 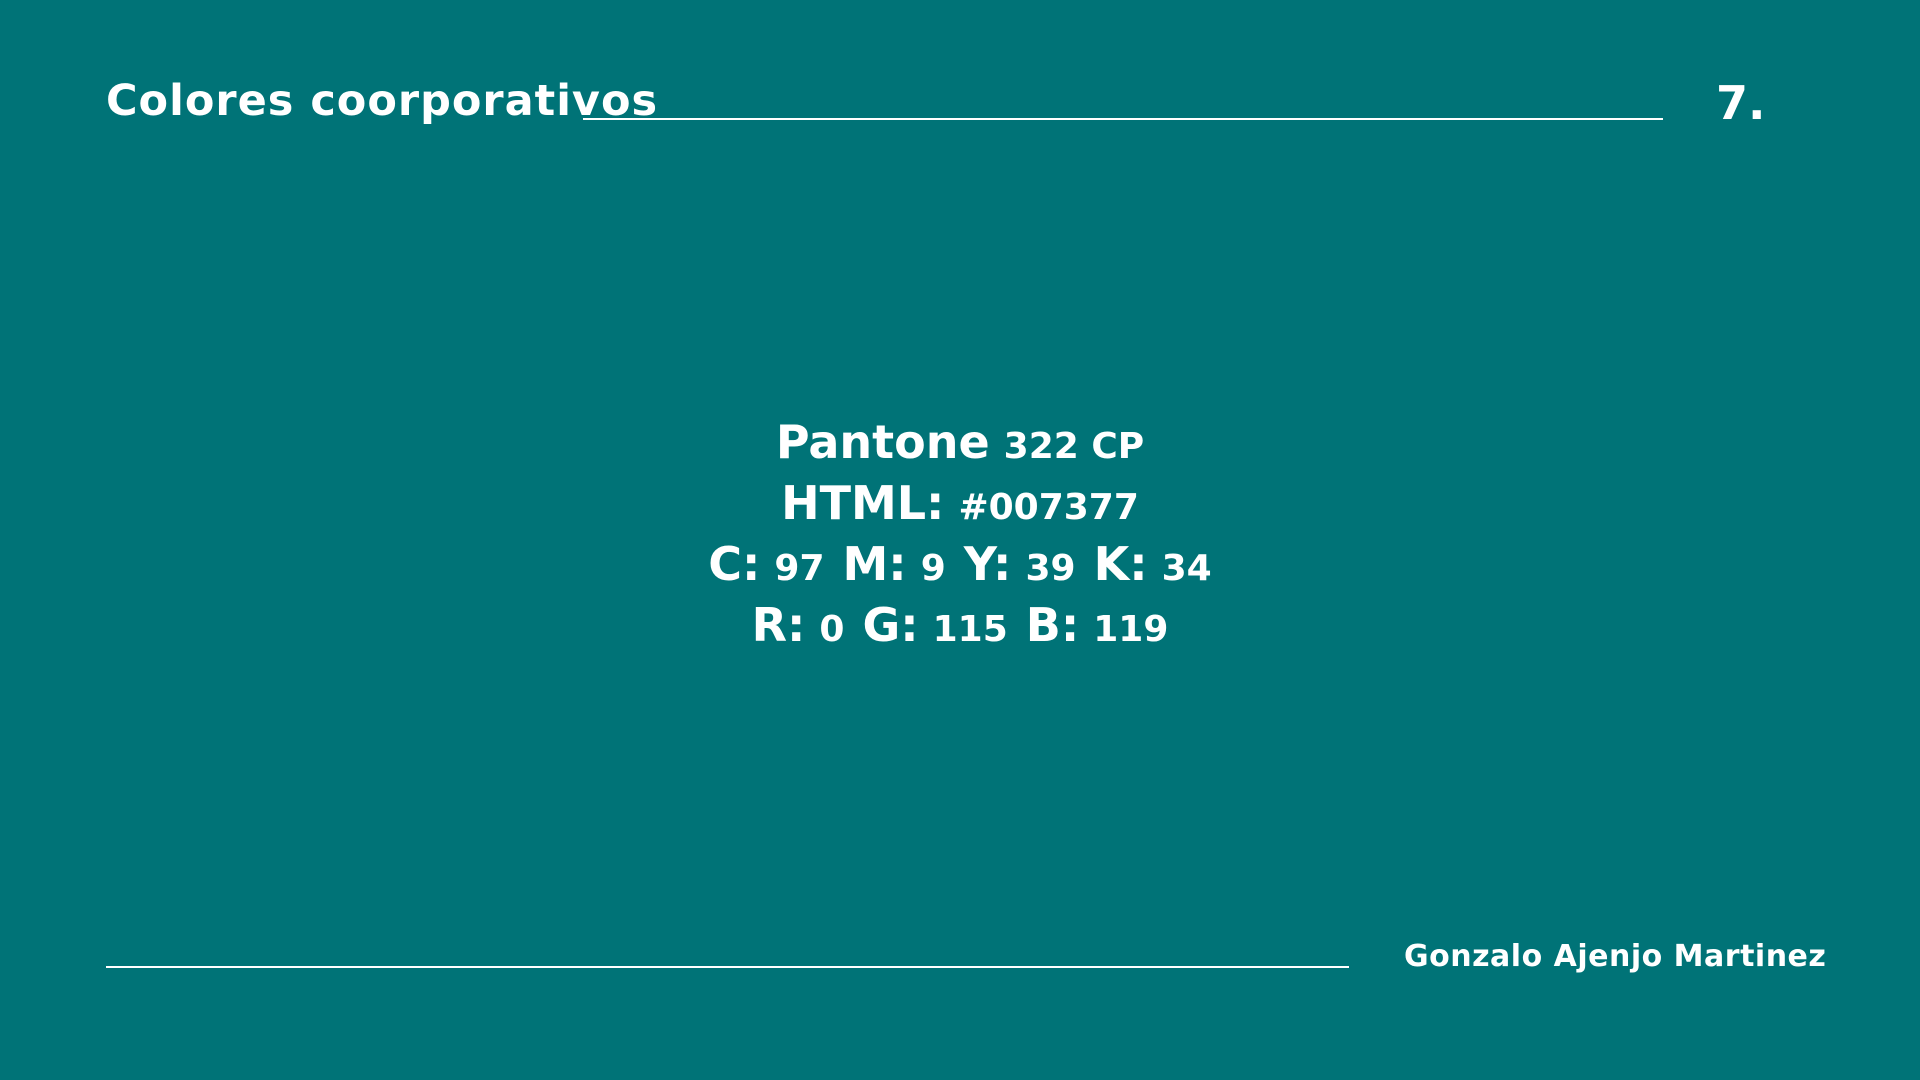 I want to click on pantone-value: 322 CP, so click(x=1074, y=446).